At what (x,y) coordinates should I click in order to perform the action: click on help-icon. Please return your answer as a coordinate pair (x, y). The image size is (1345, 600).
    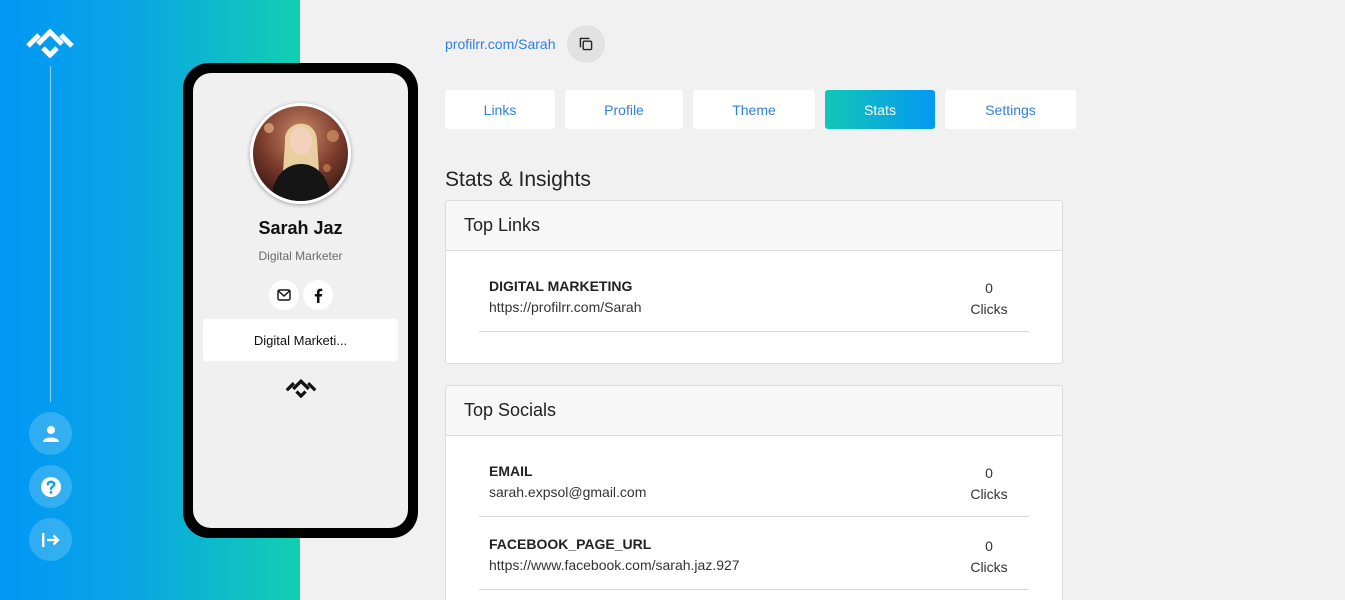
    Looking at the image, I should click on (50, 486).